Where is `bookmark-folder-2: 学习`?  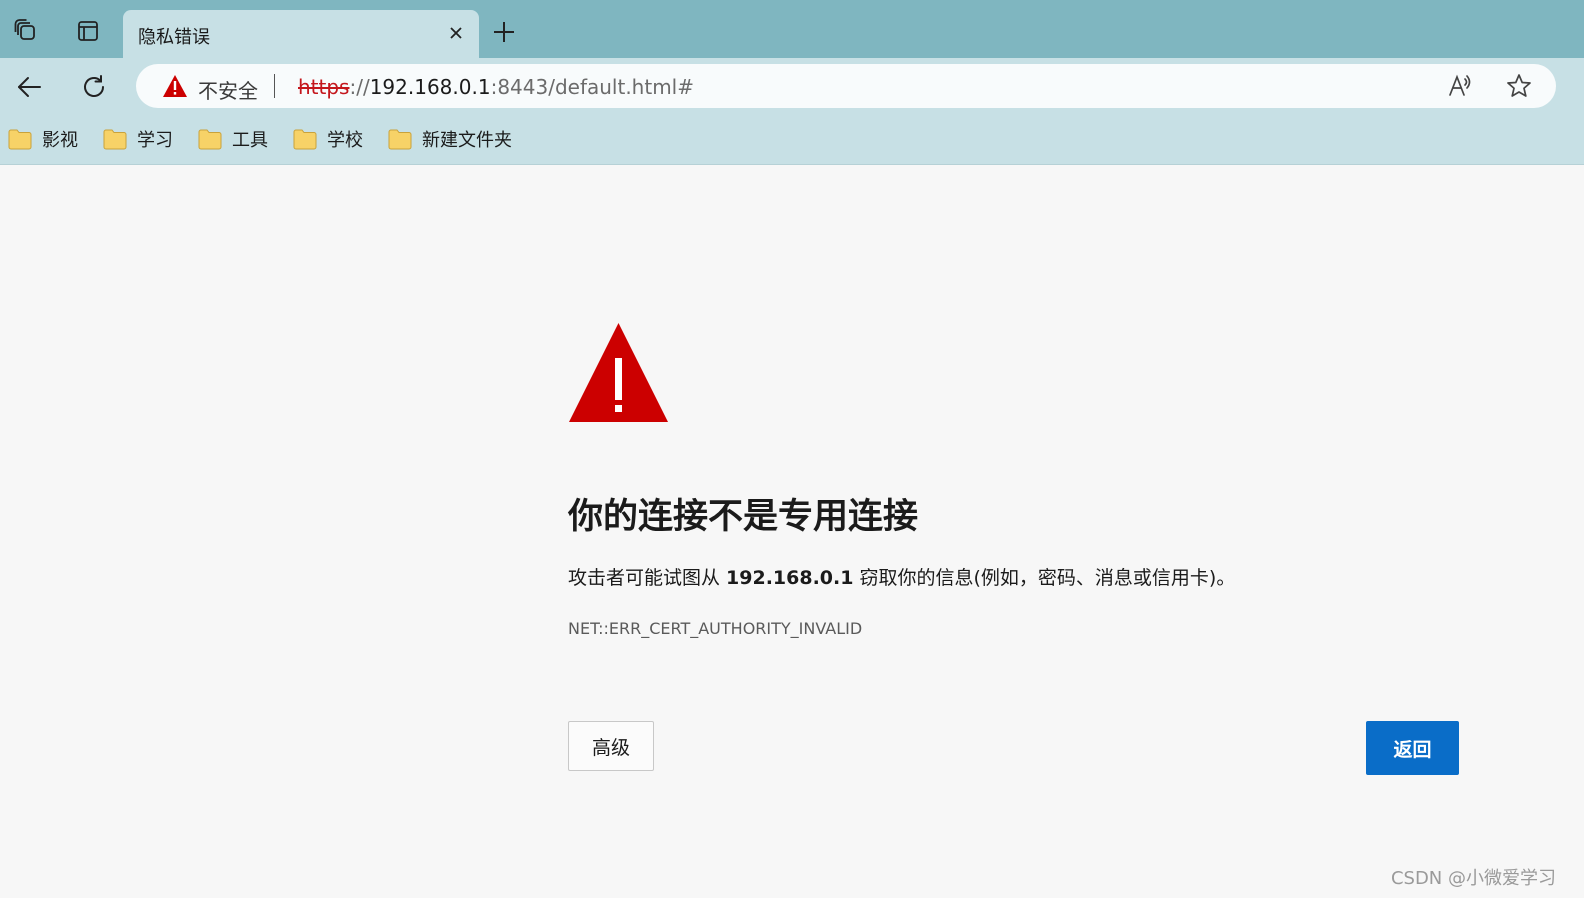
bookmark-folder-2: 学习 is located at coordinates (138, 139).